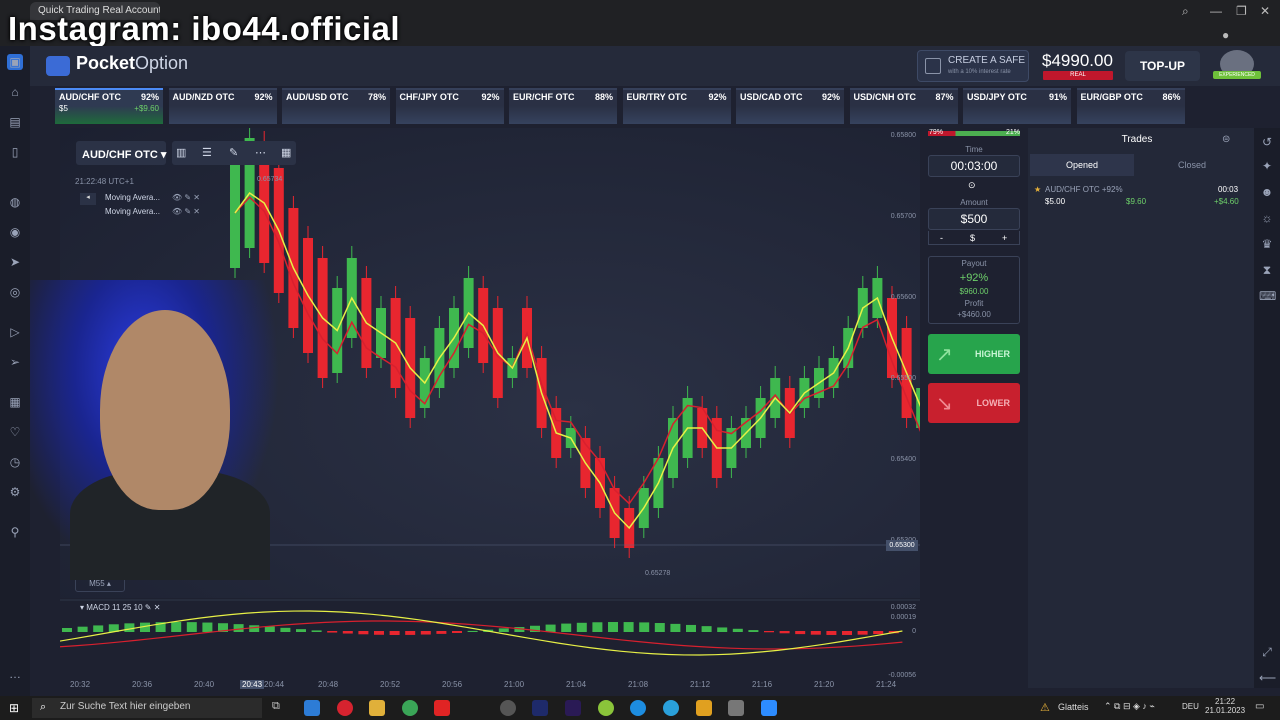 This screenshot has width=1280, height=720. I want to click on tab-opened: Opened, so click(1082, 165).